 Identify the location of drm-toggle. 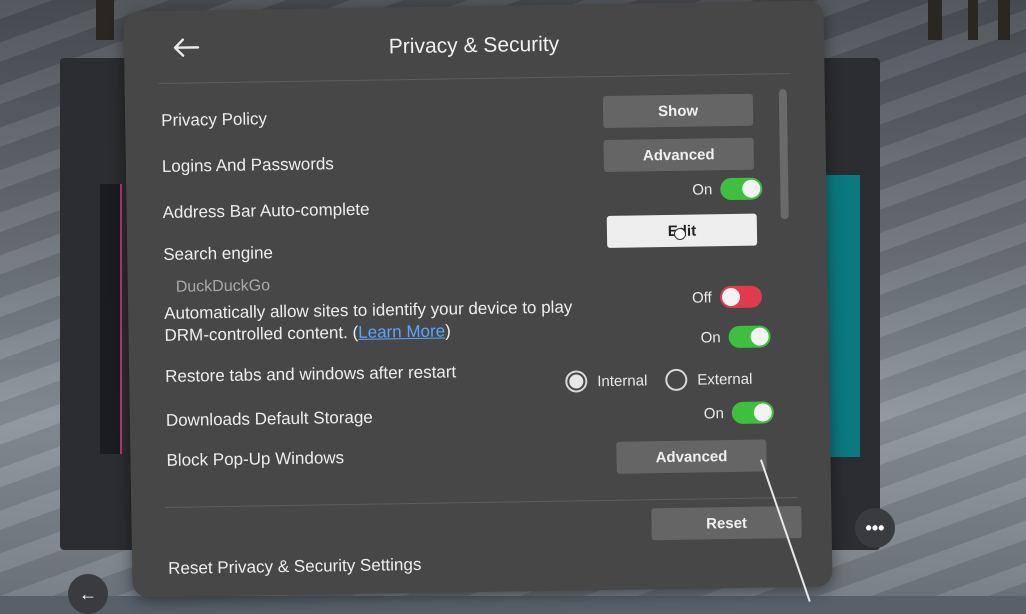
(740, 297).